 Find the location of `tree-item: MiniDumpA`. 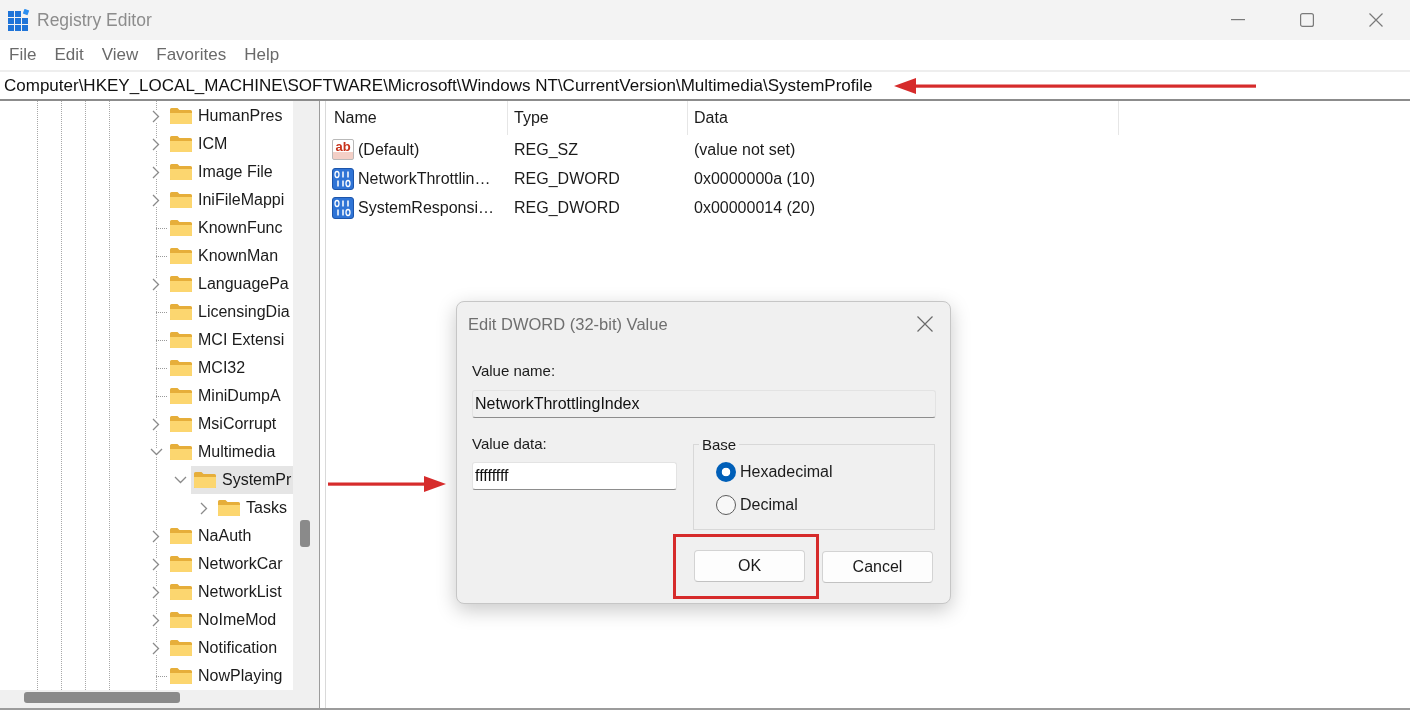

tree-item: MiniDumpA is located at coordinates (230, 396).